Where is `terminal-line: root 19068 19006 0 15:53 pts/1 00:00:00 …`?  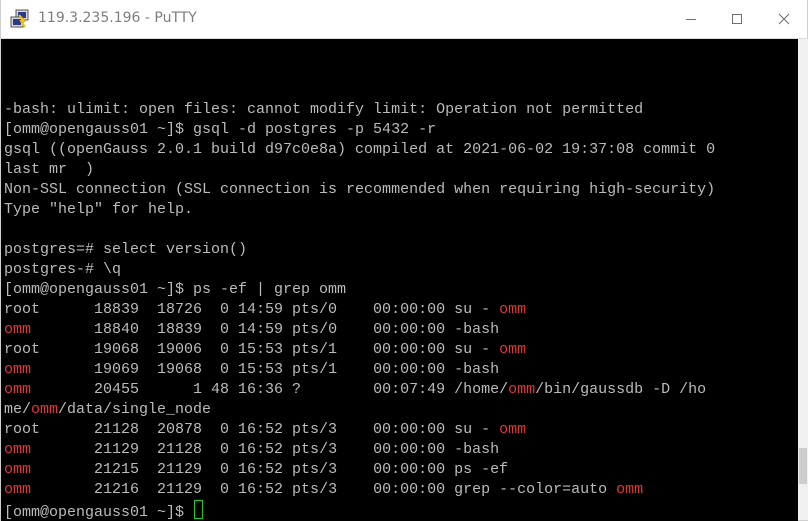 terminal-line: root 19068 19006 0 15:53 pts/1 00:00:00 … is located at coordinates (265, 350).